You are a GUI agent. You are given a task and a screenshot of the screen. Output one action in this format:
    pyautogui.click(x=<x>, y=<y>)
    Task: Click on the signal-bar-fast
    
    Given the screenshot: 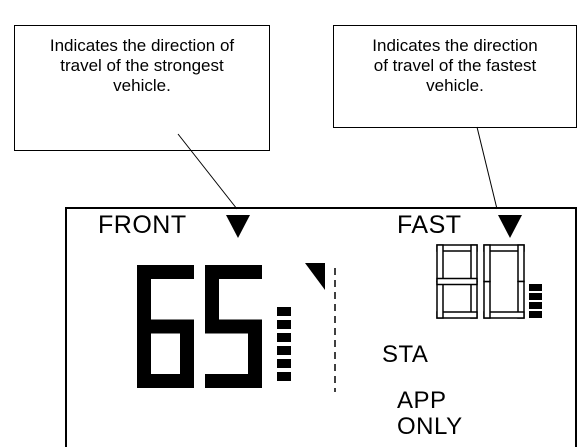 What is the action you would take?
    pyautogui.click(x=535, y=301)
    